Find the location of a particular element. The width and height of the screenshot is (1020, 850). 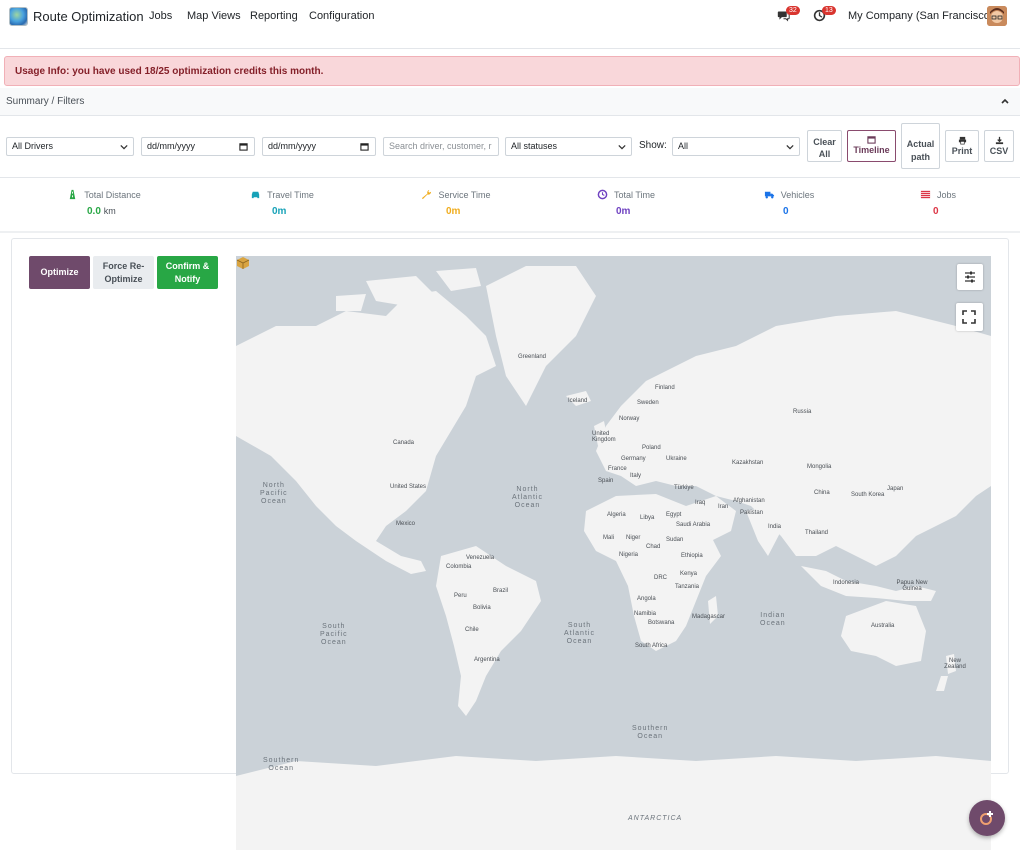

map-label-algeria: Algeria is located at coordinates (616, 515).